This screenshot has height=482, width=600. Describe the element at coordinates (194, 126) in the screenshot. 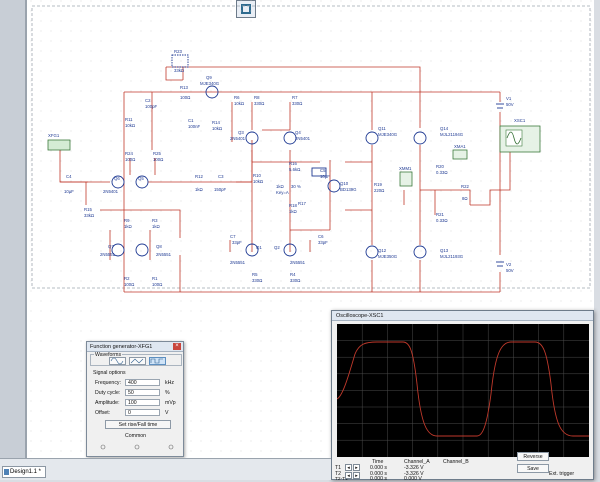

I see `label-c1v: 100nF` at that location.